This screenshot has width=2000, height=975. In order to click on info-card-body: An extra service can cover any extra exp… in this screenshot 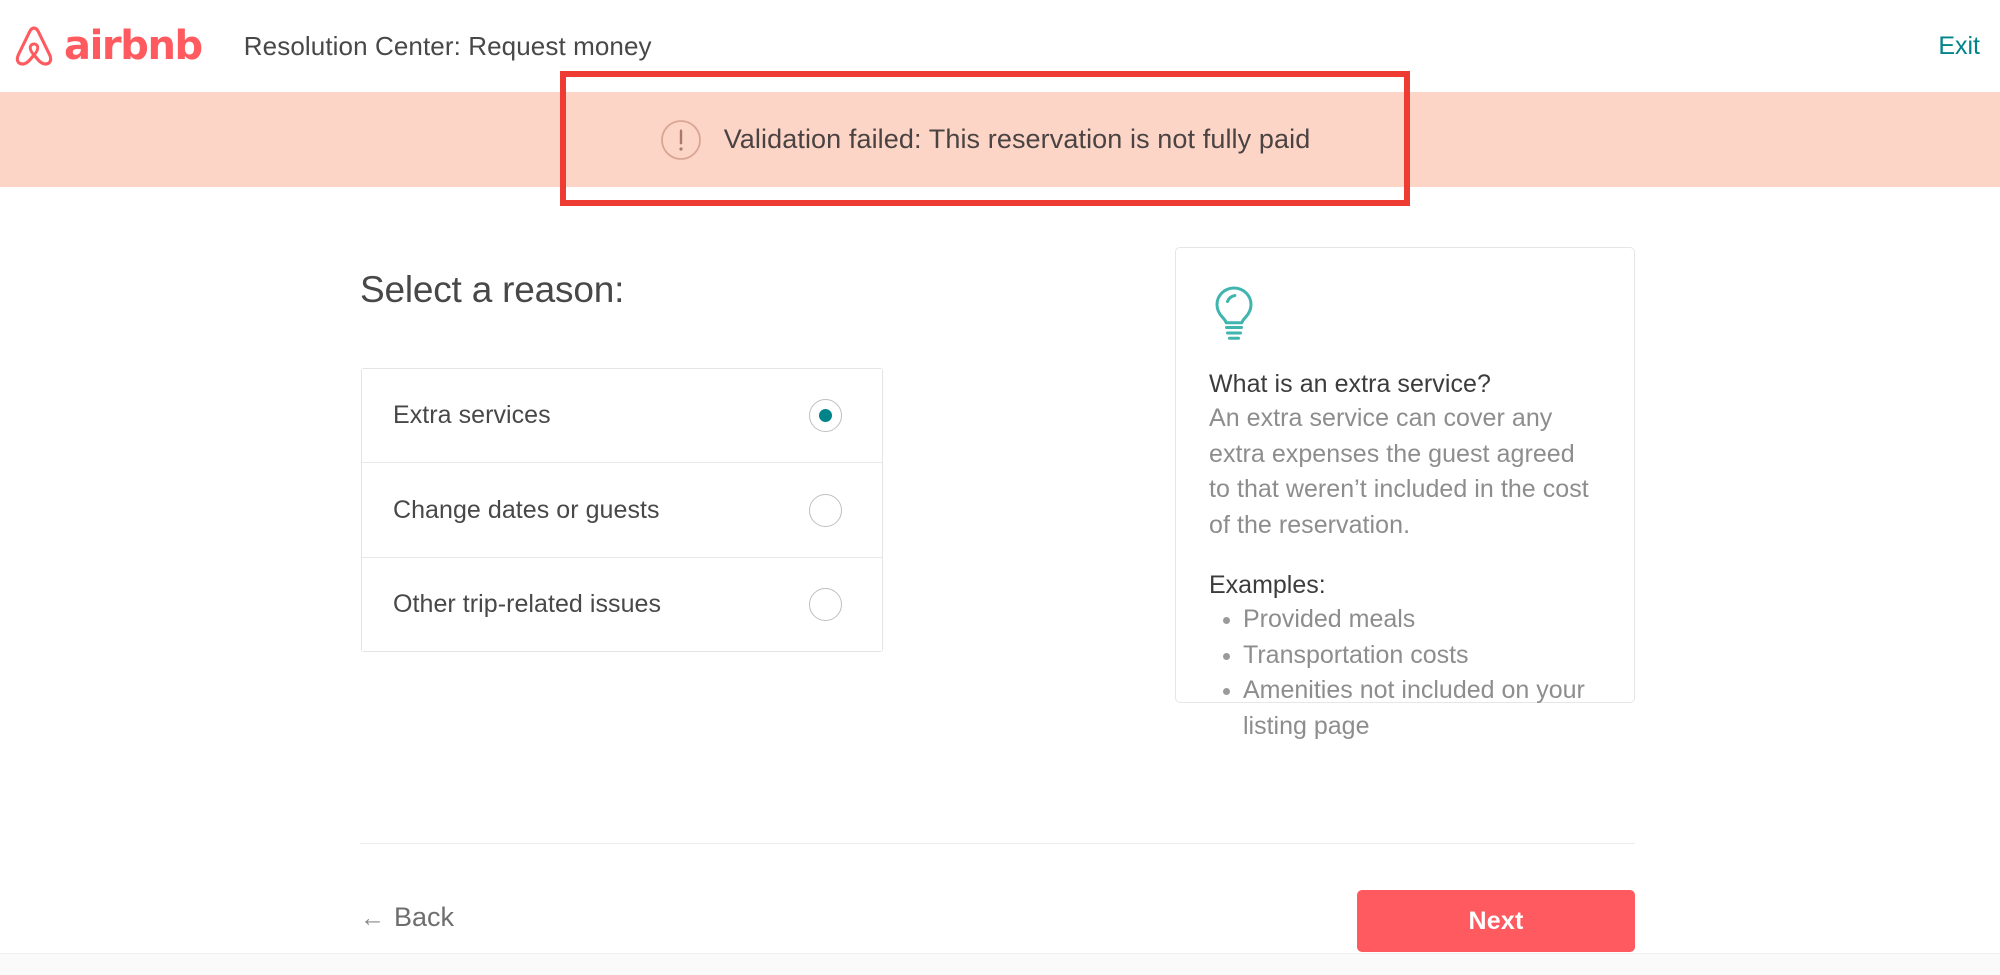, I will do `click(1399, 471)`.